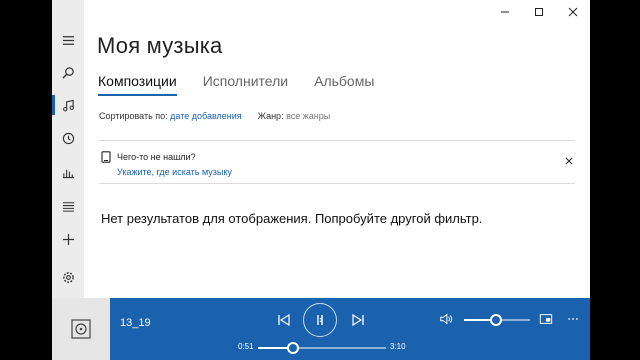 This screenshot has height=360, width=640. I want to click on now-playing-button, so click(68, 172).